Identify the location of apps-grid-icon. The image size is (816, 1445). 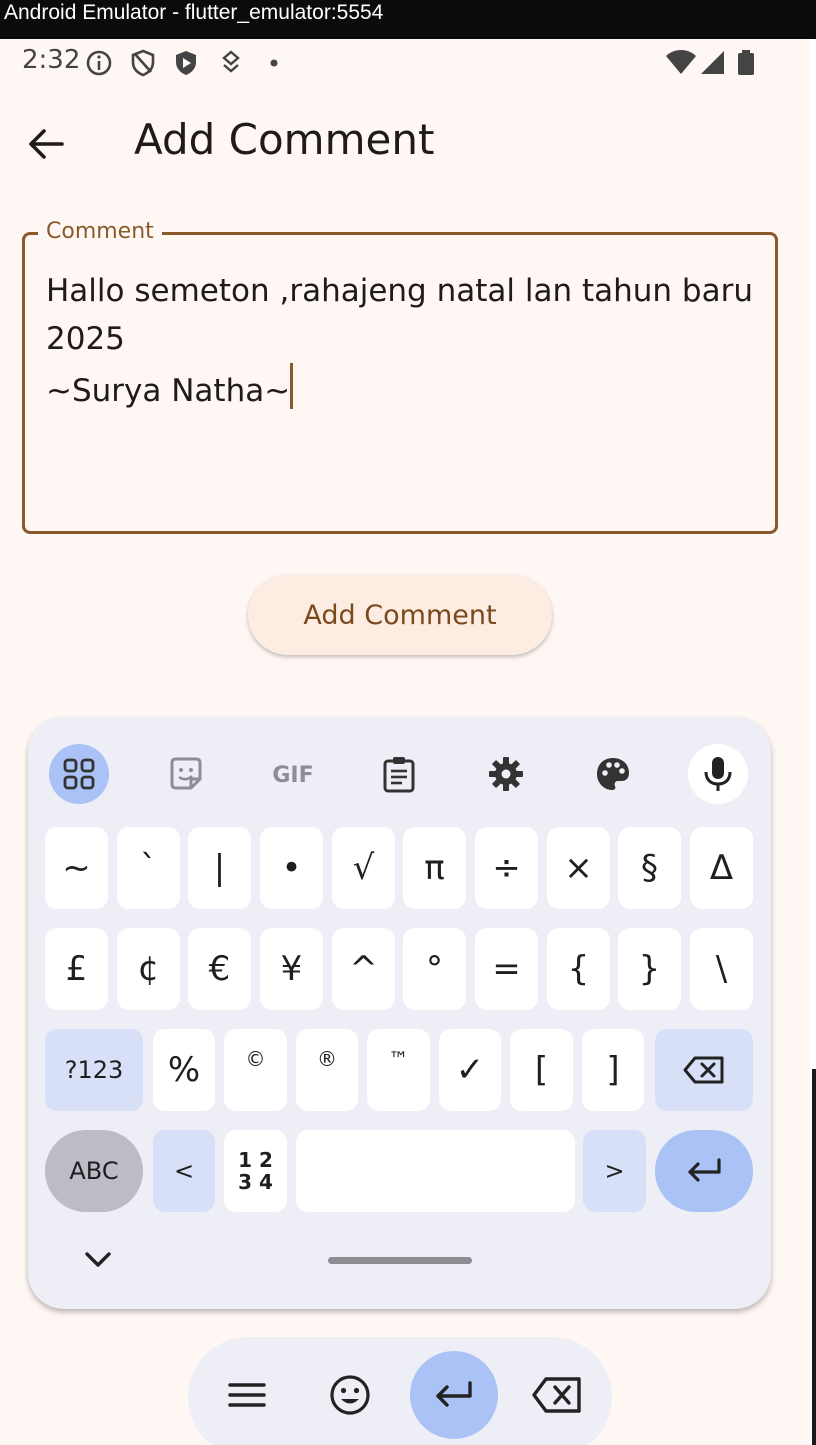
(79, 774).